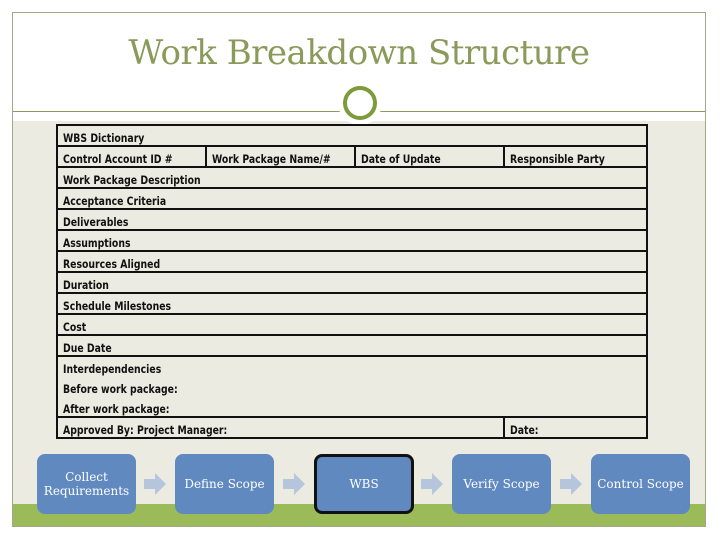 Image resolution: width=720 pixels, height=540 pixels. What do you see at coordinates (280, 156) in the screenshot?
I see `work-package-name-cell: Work Package Name/#` at bounding box center [280, 156].